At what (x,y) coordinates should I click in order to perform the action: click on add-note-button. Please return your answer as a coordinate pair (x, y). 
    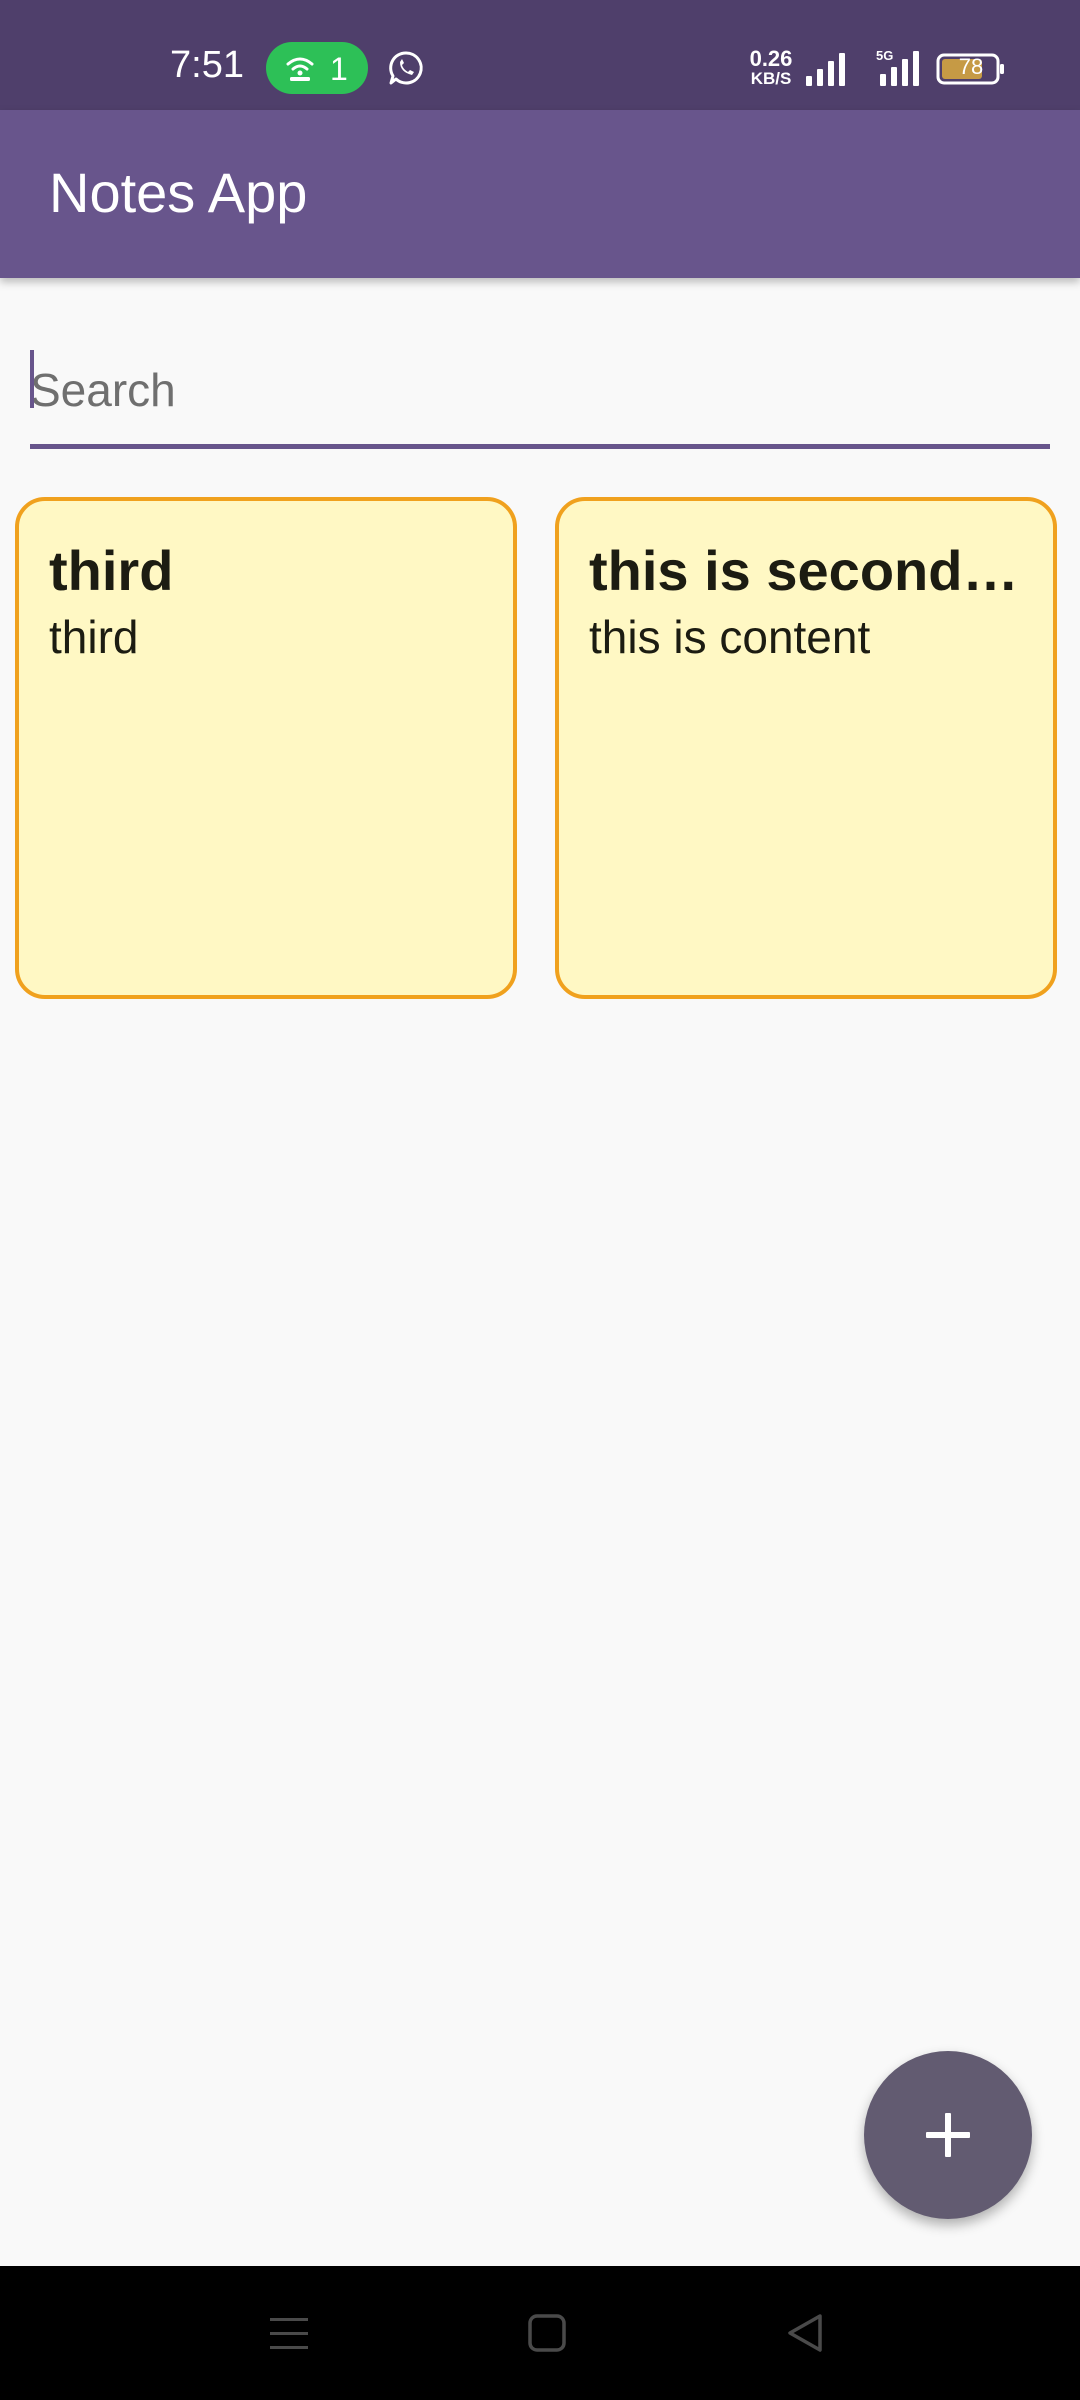
    Looking at the image, I should click on (948, 2135).